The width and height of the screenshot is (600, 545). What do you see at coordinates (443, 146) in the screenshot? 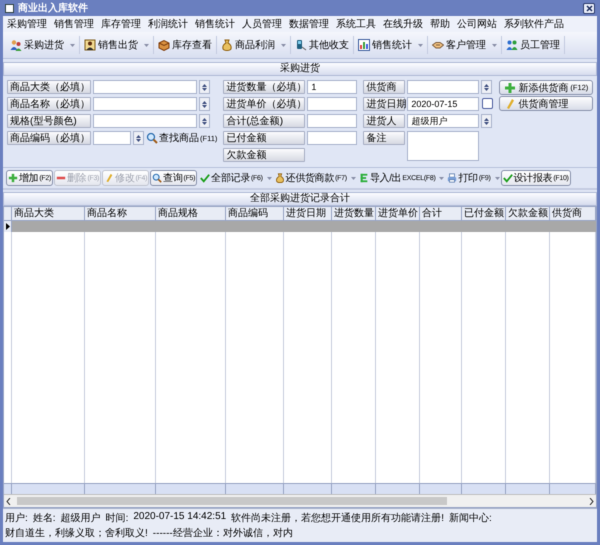
I see `notes-field` at bounding box center [443, 146].